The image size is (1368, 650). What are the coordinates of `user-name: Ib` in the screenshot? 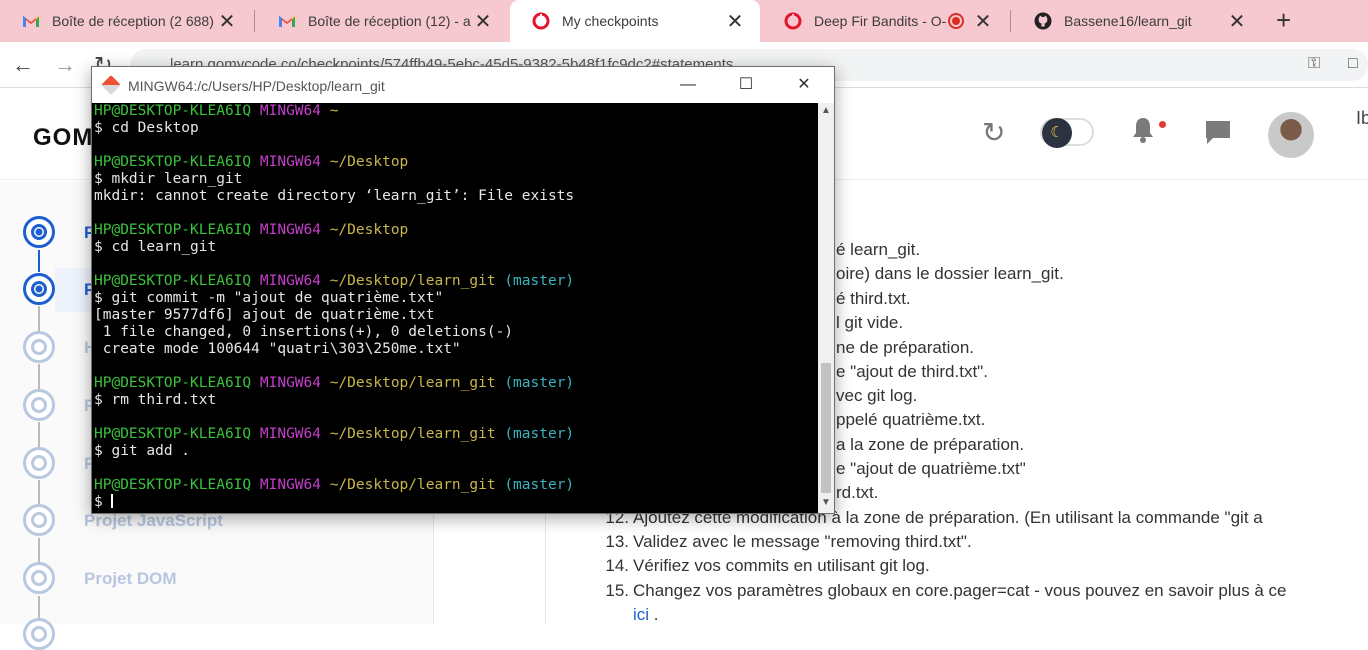 It's located at (1362, 118).